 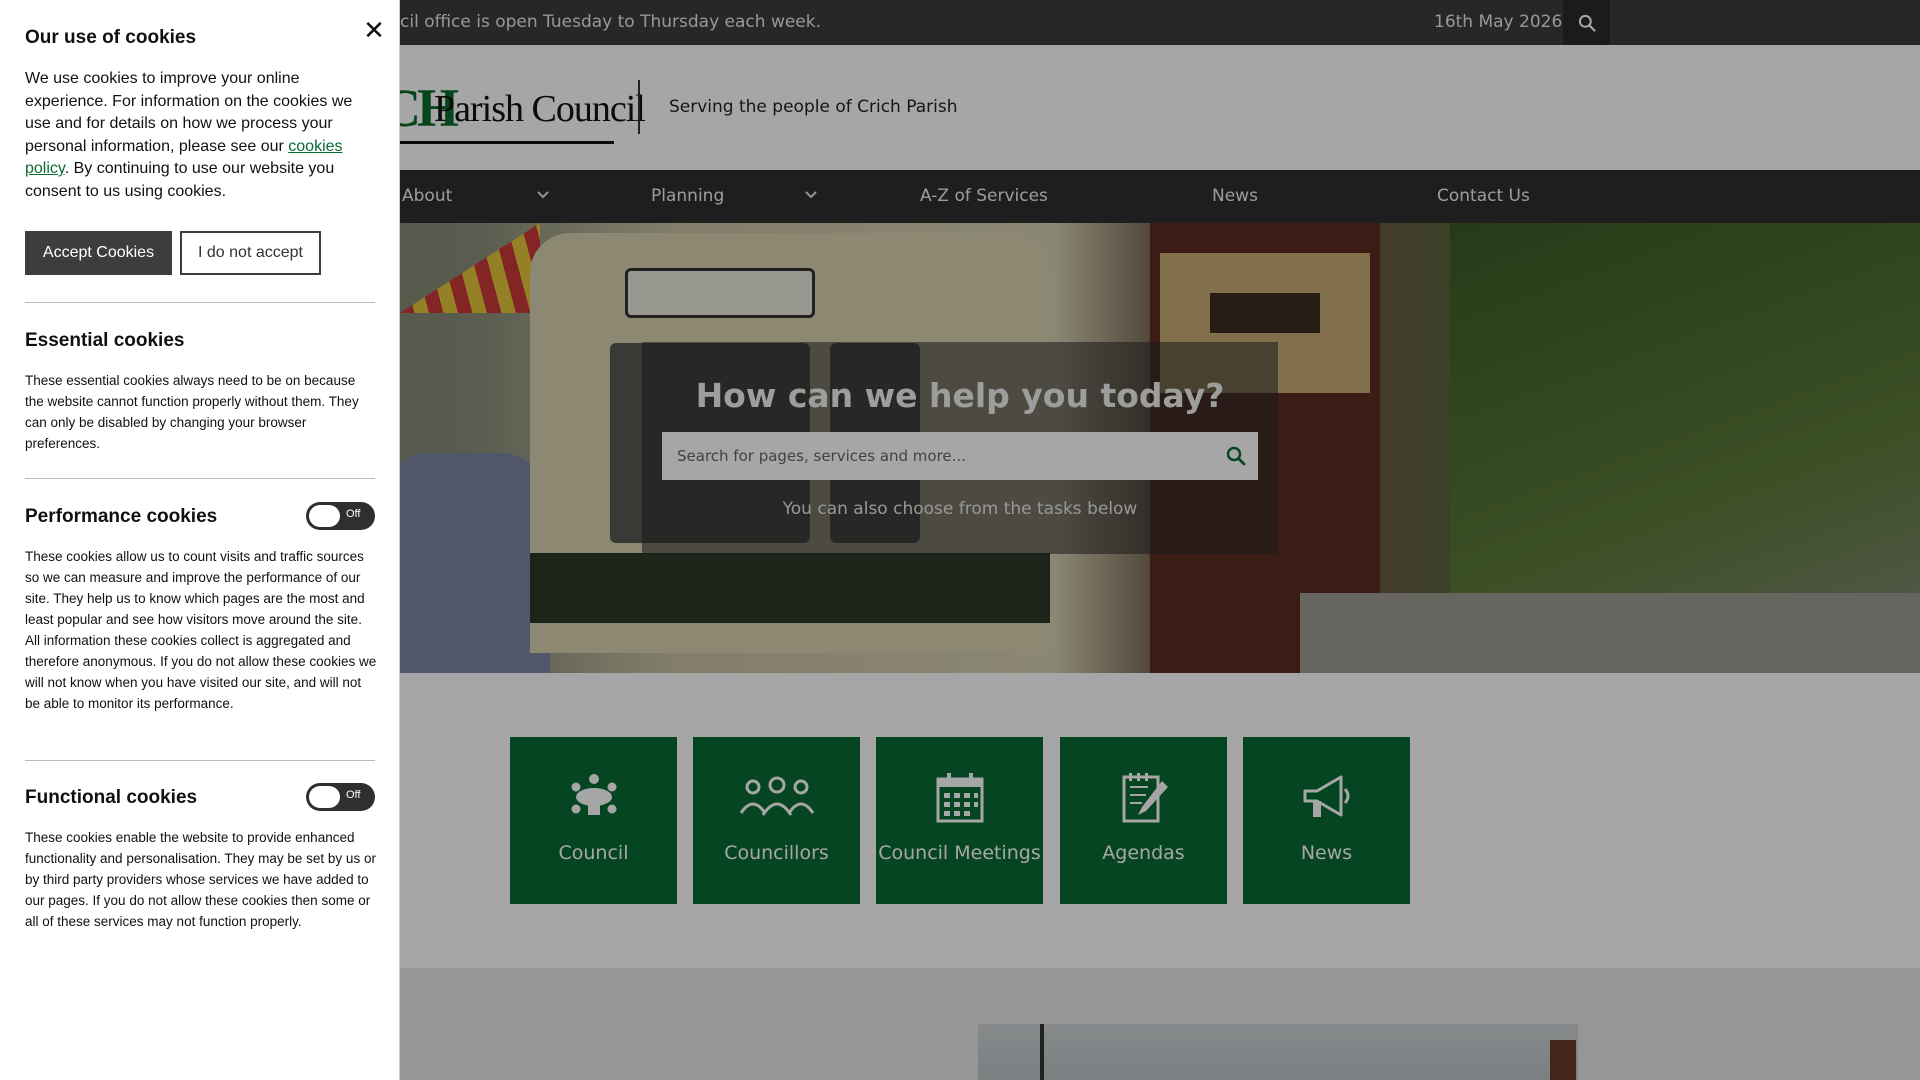 I want to click on functional-cookies-toggle: Off, so click(x=340, y=797).